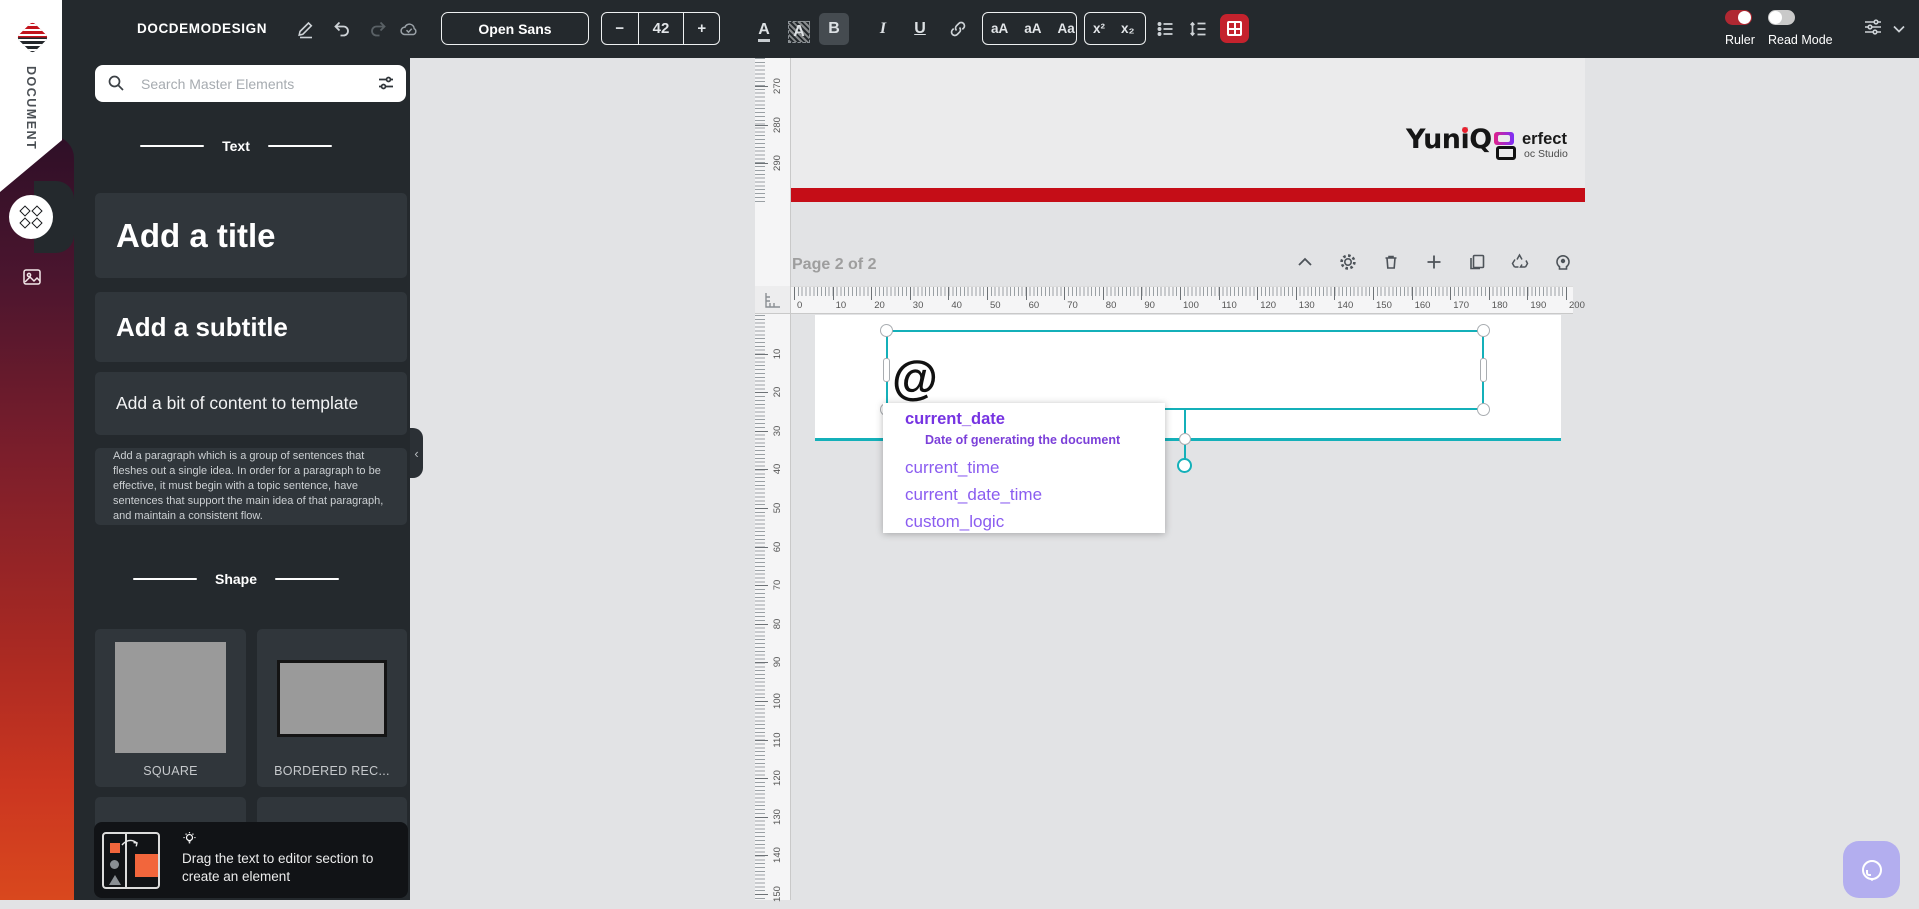 Image resolution: width=1919 pixels, height=909 pixels. What do you see at coordinates (1128, 28) in the screenshot?
I see `subscript-button: x₂` at bounding box center [1128, 28].